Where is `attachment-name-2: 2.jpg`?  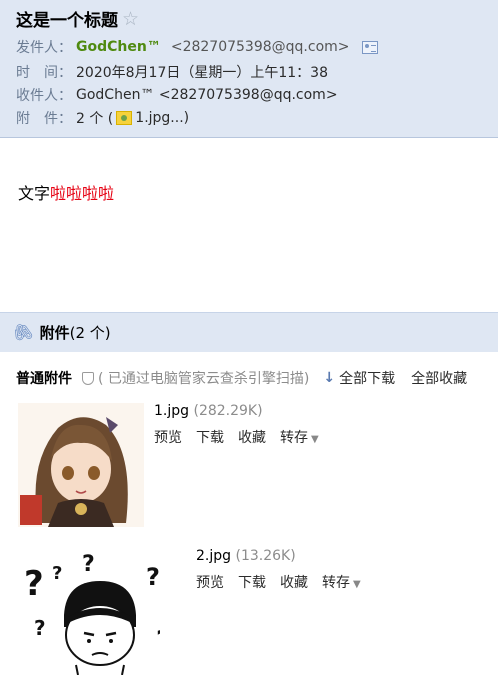 attachment-name-2: 2.jpg is located at coordinates (213, 556).